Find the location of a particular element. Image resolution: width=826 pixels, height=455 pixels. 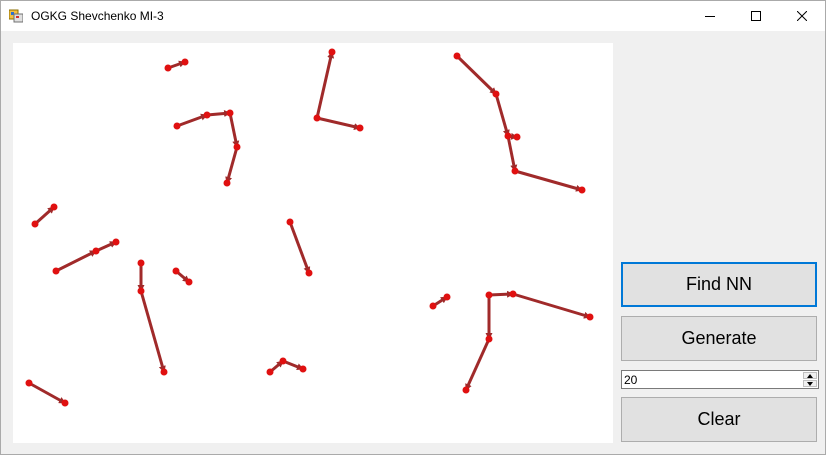

close-button is located at coordinates (802, 16).